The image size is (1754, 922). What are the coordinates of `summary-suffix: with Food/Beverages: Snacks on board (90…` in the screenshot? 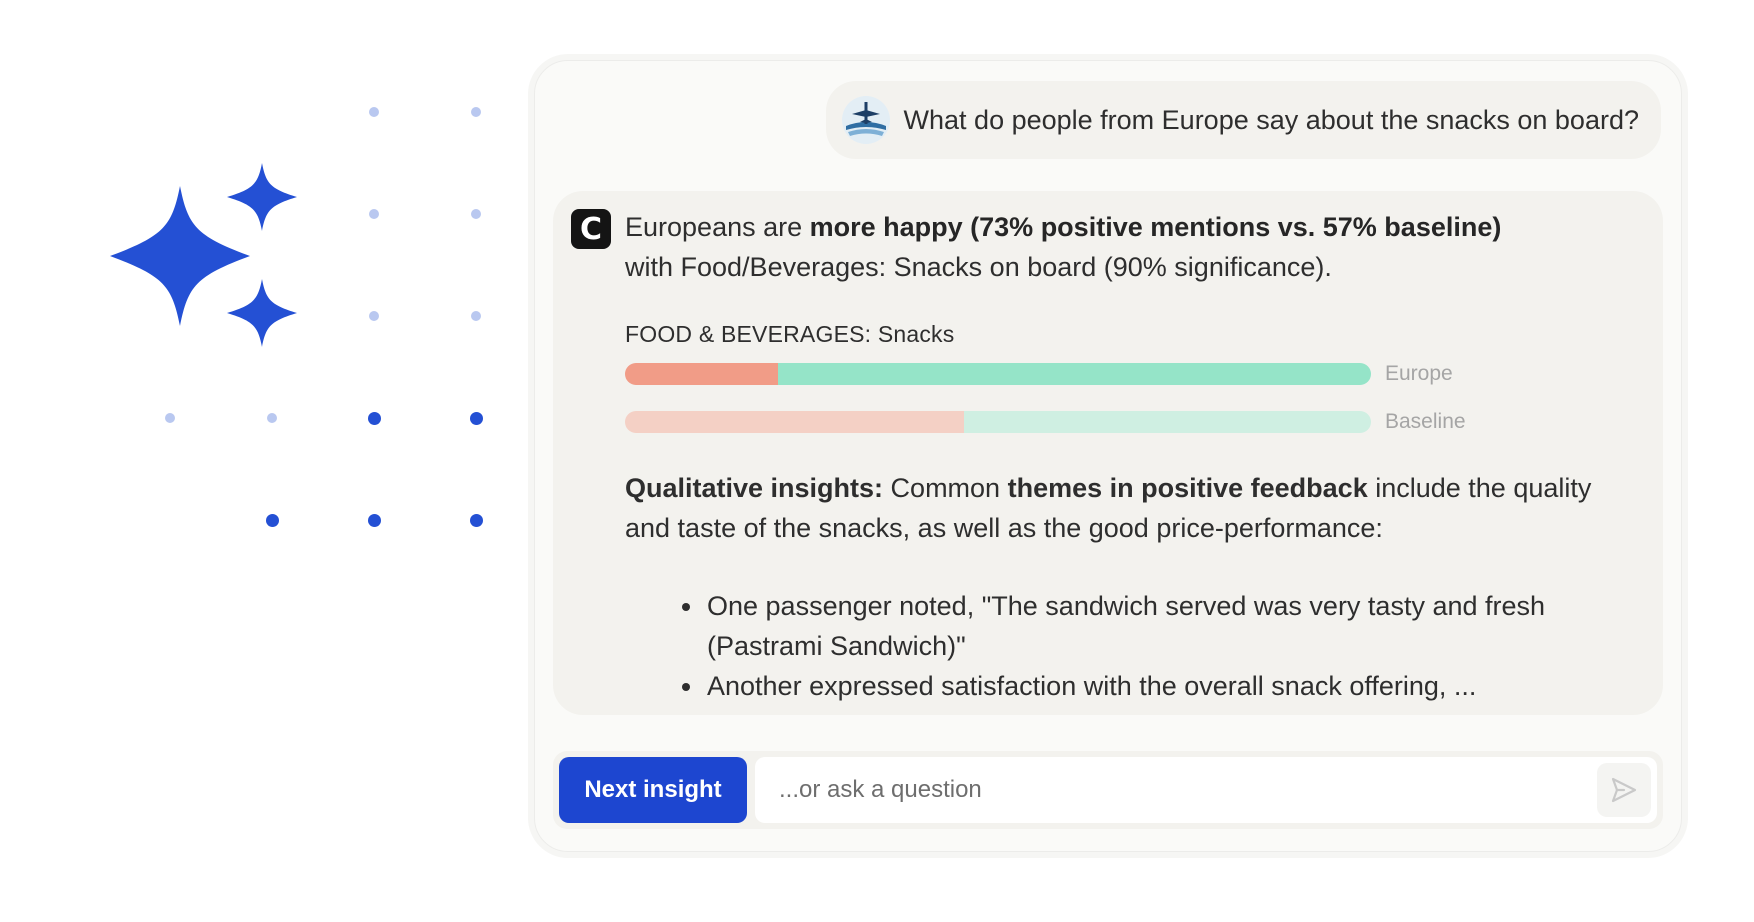 It's located at (978, 267).